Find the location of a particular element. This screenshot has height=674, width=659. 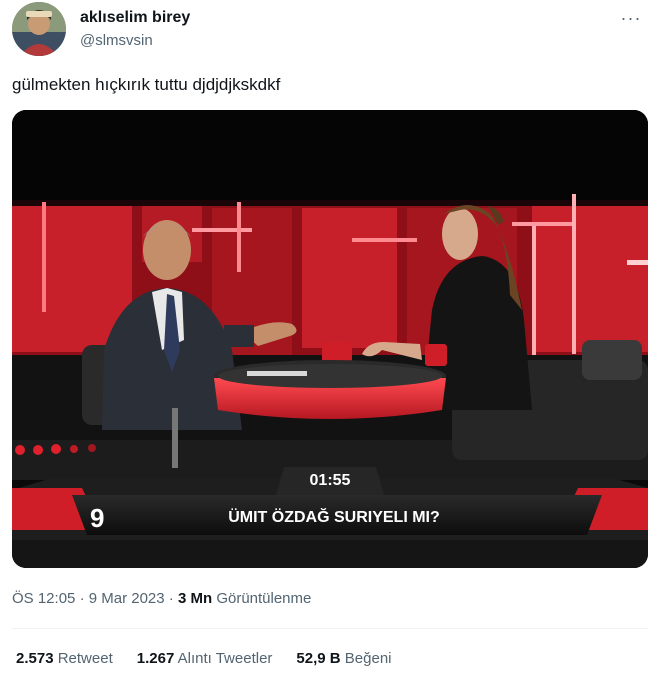

avatar-image is located at coordinates (39, 29).